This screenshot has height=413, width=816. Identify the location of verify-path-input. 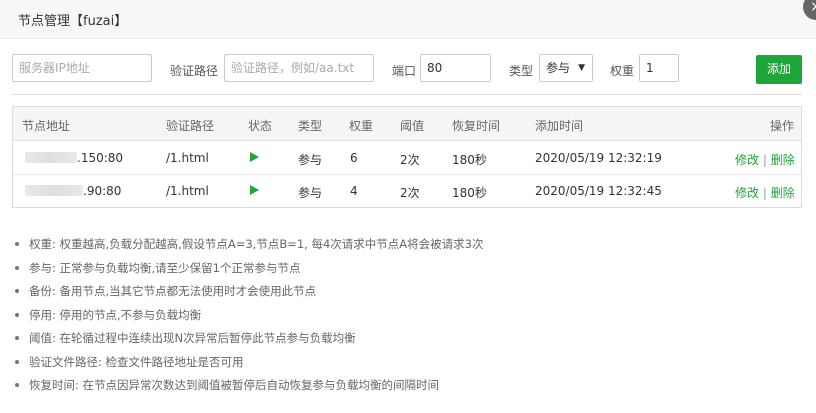
(299, 68).